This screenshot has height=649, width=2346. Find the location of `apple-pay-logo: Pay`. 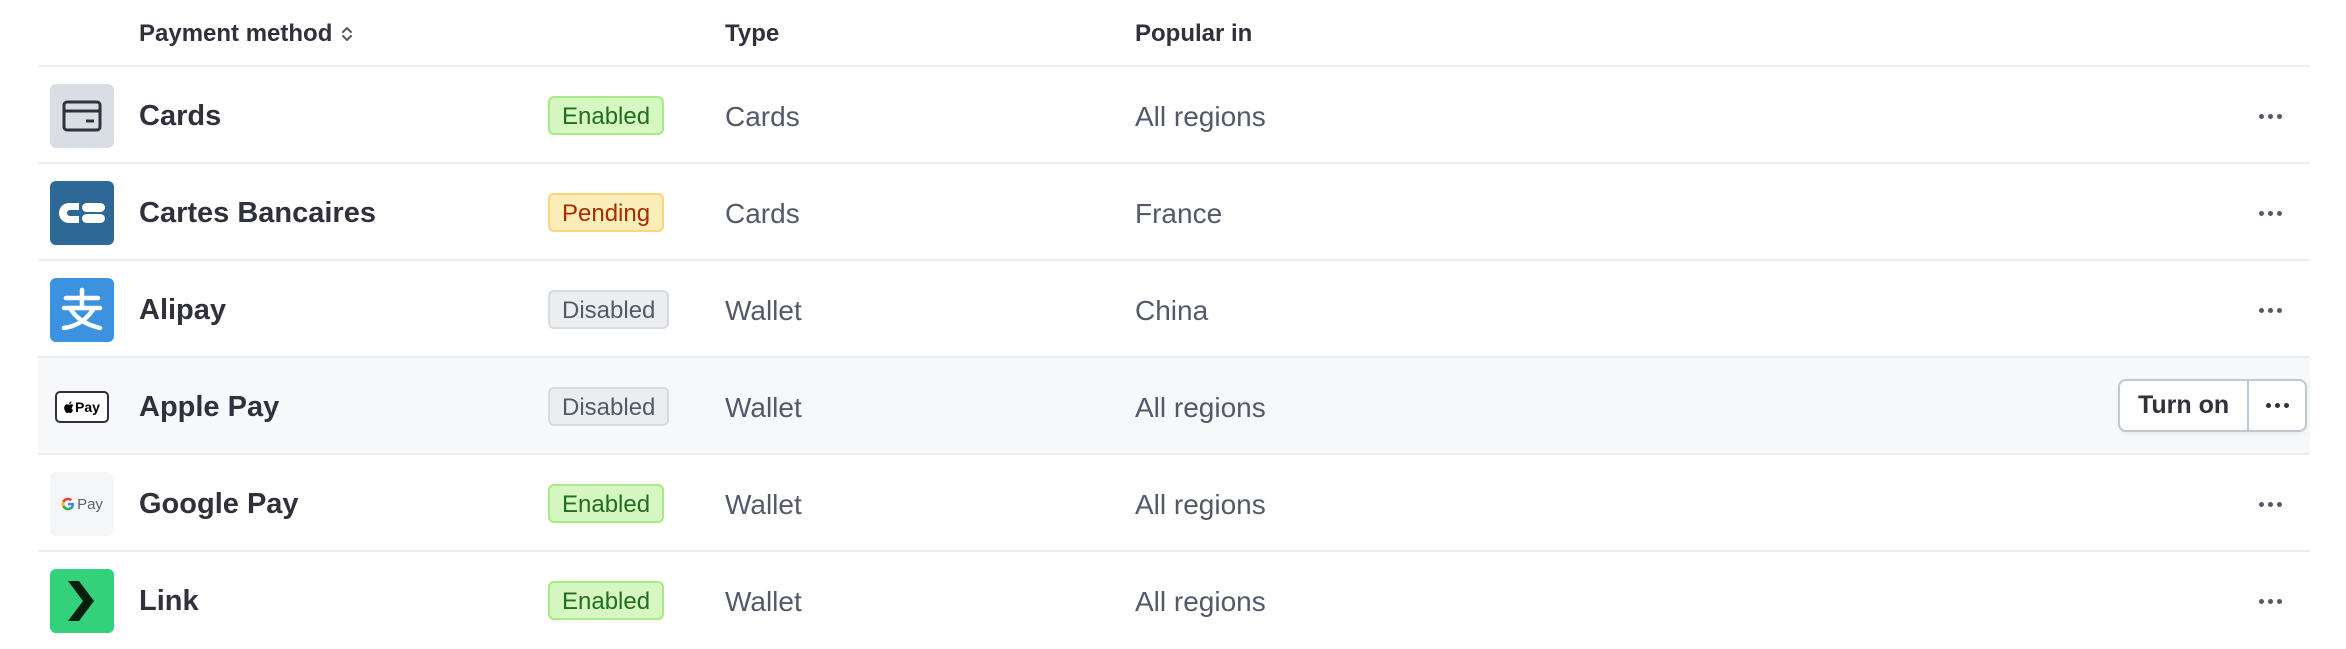

apple-pay-logo: Pay is located at coordinates (82, 407).